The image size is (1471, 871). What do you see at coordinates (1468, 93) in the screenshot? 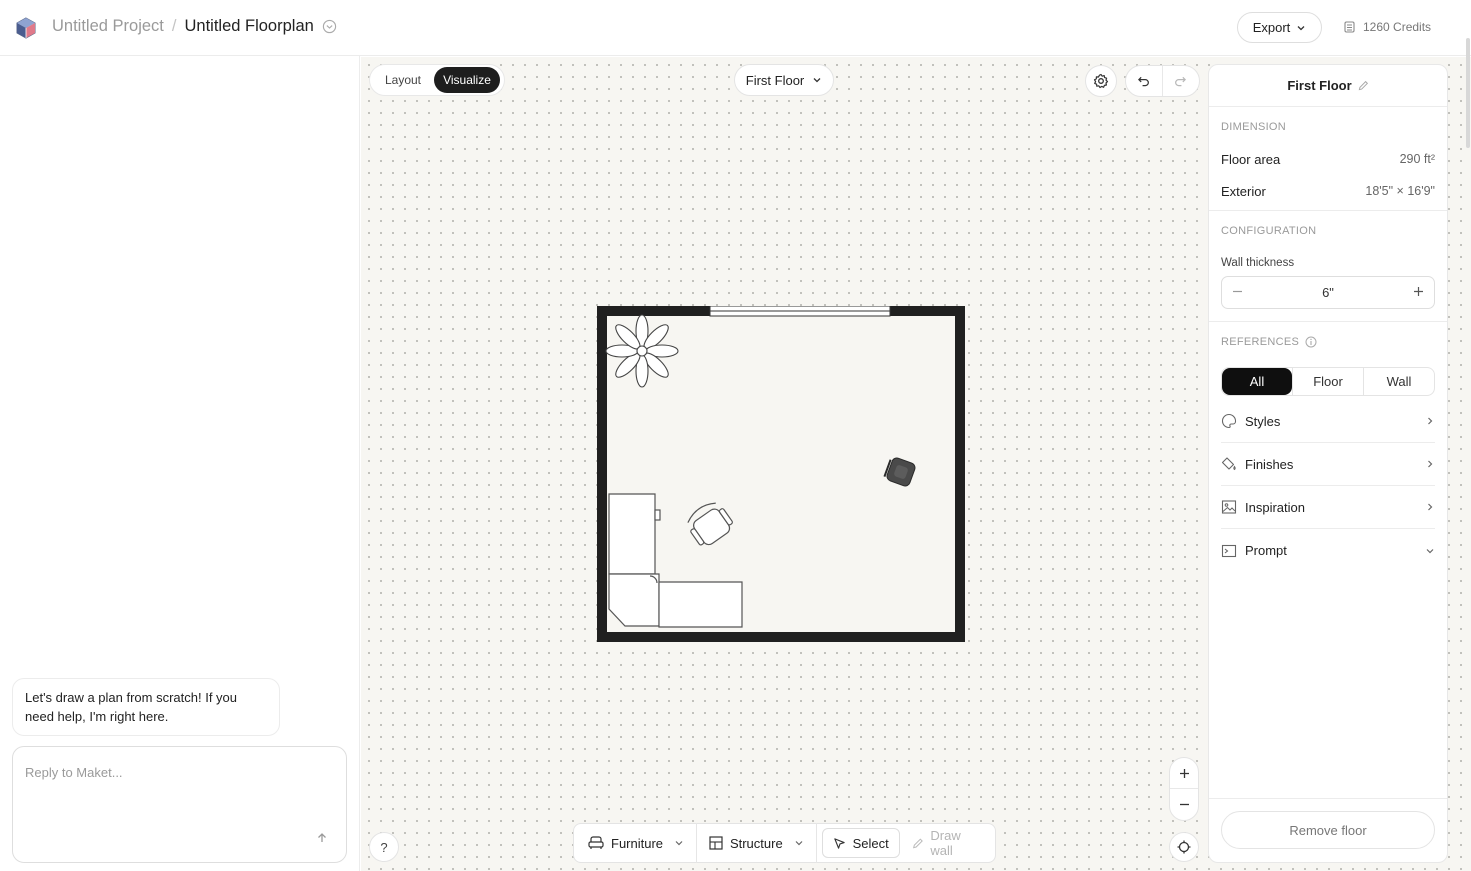
I see `page-scrollbar` at bounding box center [1468, 93].